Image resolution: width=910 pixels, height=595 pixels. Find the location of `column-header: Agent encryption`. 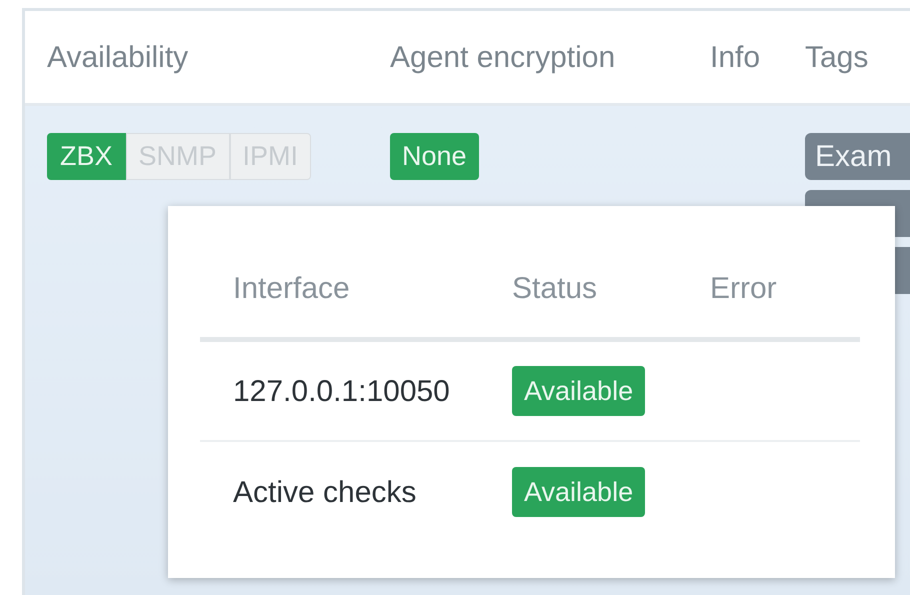

column-header: Agent encryption is located at coordinates (503, 58).